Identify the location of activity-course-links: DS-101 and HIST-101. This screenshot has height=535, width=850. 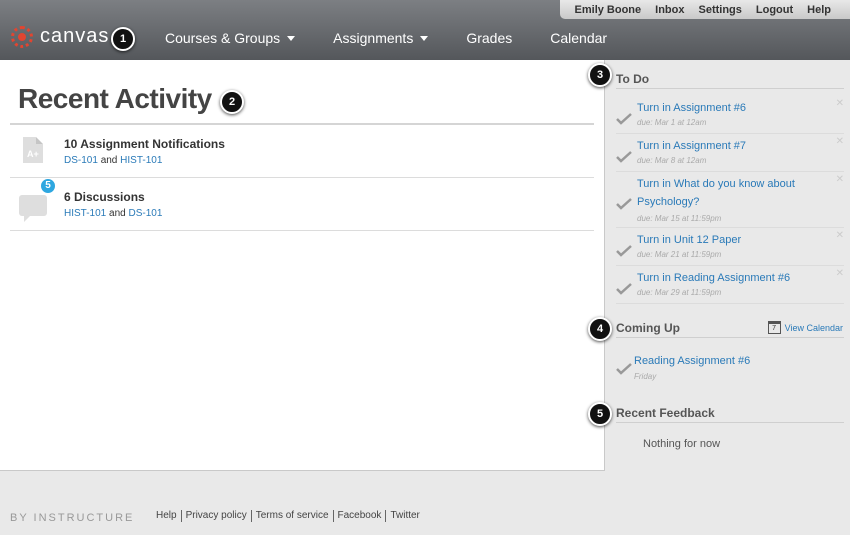
(113, 160).